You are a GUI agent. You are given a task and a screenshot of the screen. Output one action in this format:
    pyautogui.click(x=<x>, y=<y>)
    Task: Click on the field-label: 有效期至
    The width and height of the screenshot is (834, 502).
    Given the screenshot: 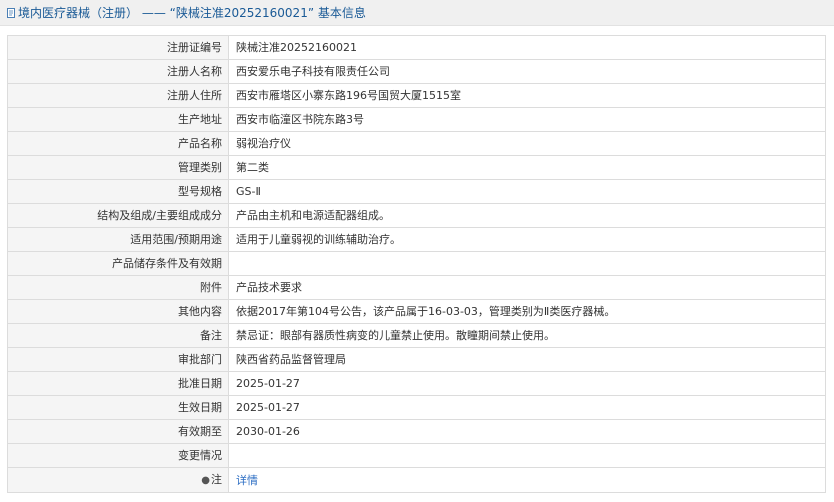 What is the action you would take?
    pyautogui.click(x=118, y=431)
    